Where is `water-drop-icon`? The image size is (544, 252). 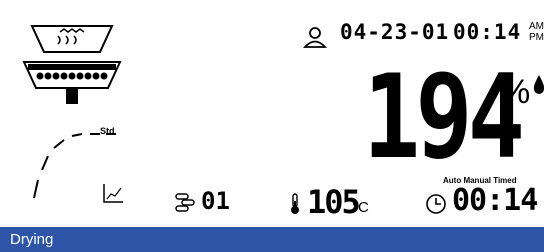
water-drop-icon is located at coordinates (538, 84).